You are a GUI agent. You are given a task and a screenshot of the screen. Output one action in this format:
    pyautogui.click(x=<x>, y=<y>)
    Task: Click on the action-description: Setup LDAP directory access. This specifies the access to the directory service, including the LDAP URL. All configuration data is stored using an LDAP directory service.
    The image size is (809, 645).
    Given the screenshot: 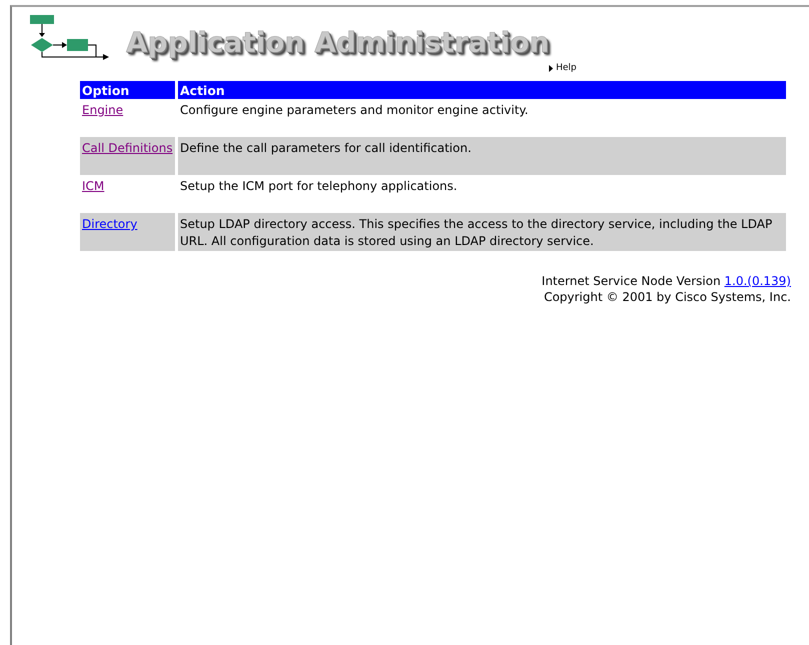 What is the action you would take?
    pyautogui.click(x=482, y=232)
    